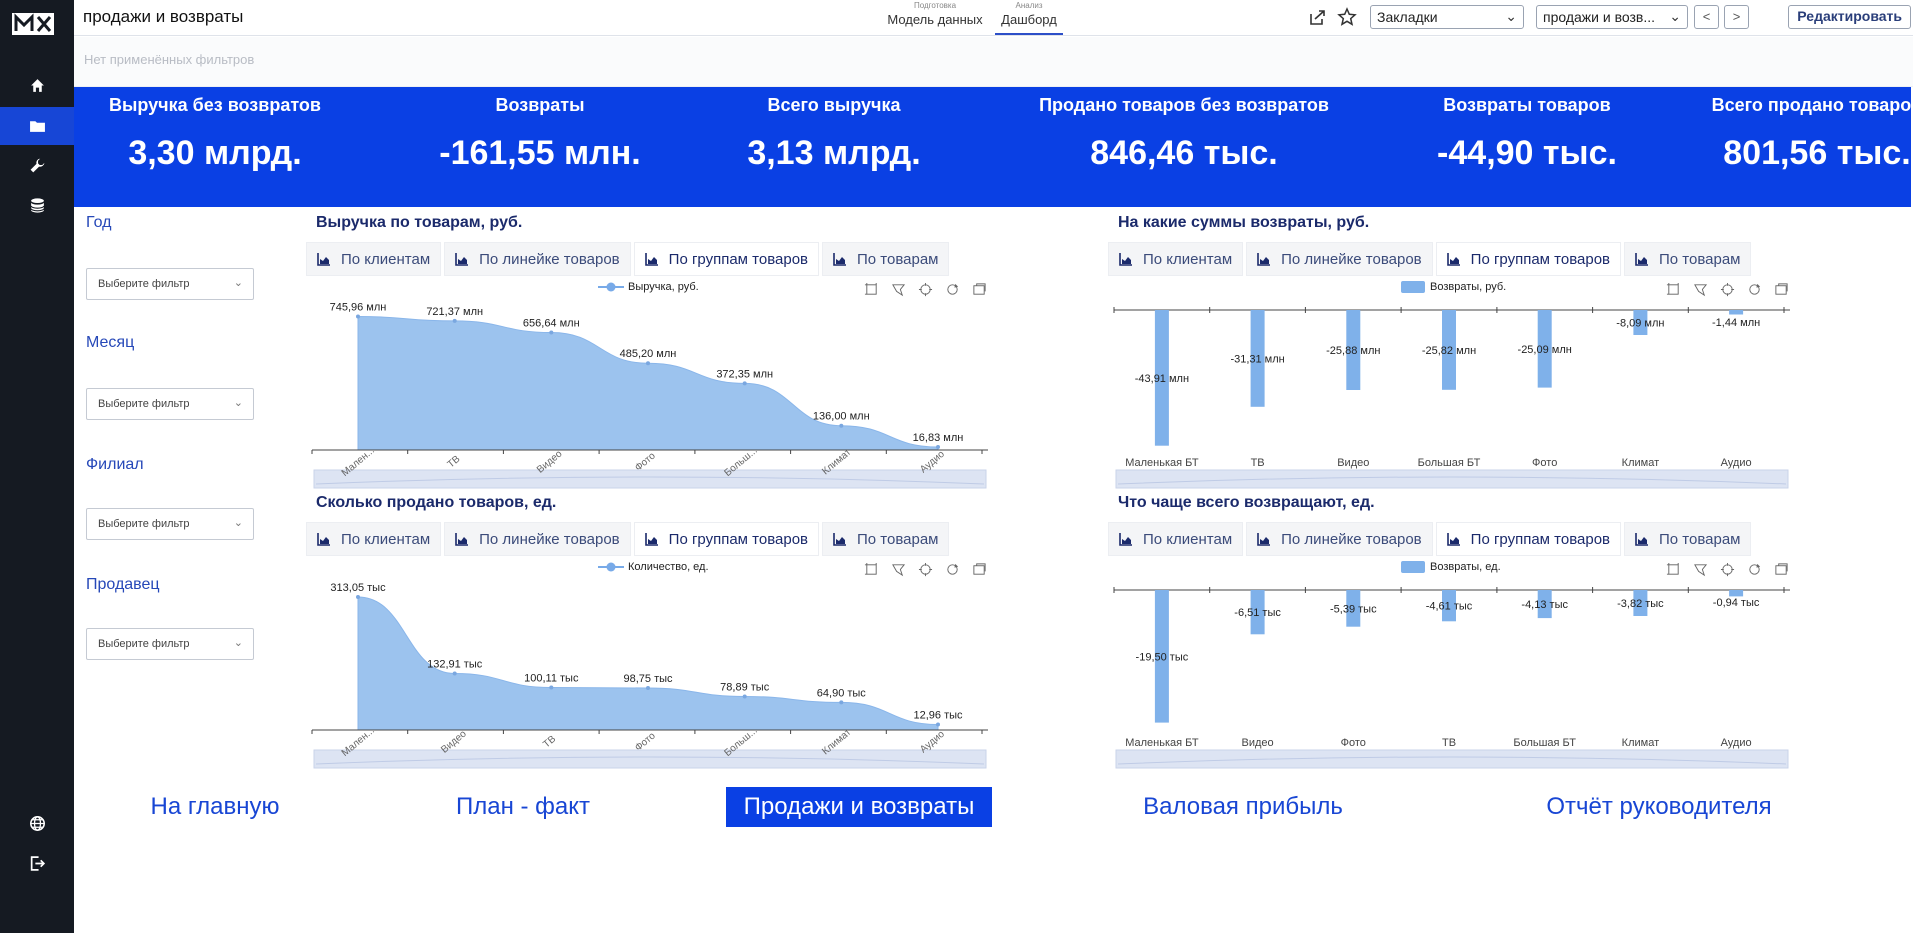  Describe the element at coordinates (33, 24) in the screenshot. I see `app-logo` at that location.